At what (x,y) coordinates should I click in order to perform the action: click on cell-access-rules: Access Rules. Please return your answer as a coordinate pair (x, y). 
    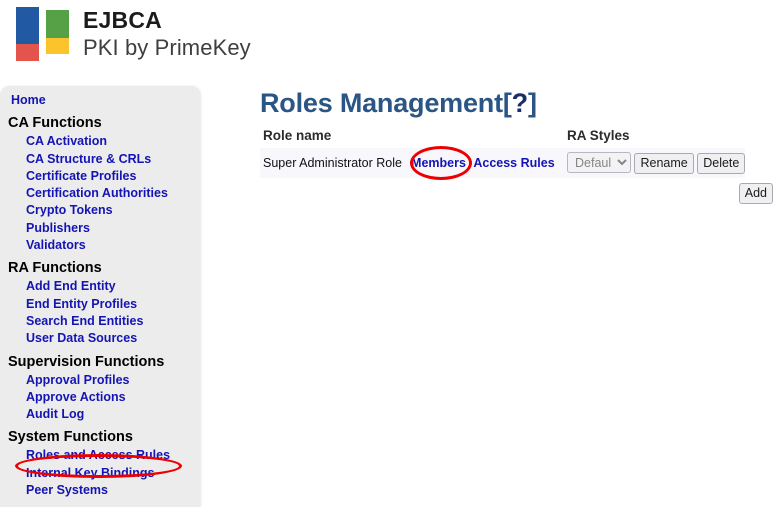
    Looking at the image, I should click on (514, 163).